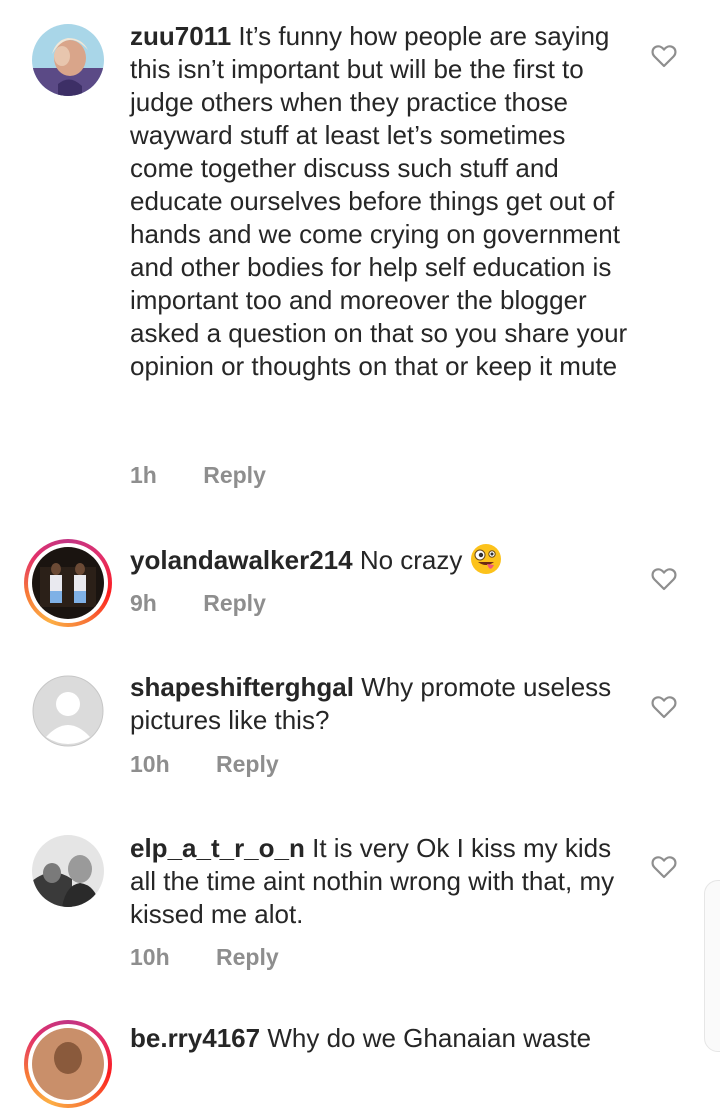  Describe the element at coordinates (198, 475) in the screenshot. I see `comment-meta: 1h Reply` at that location.